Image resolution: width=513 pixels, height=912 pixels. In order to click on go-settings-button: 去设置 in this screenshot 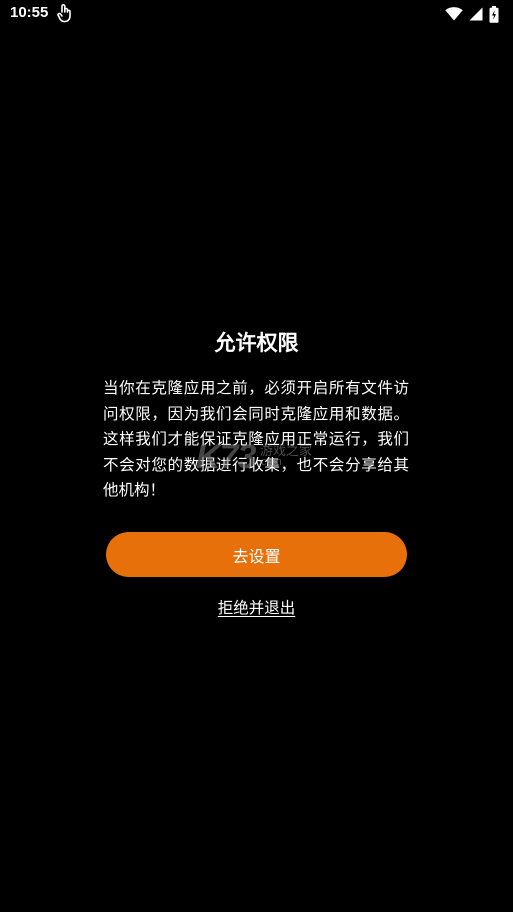, I will do `click(256, 554)`.